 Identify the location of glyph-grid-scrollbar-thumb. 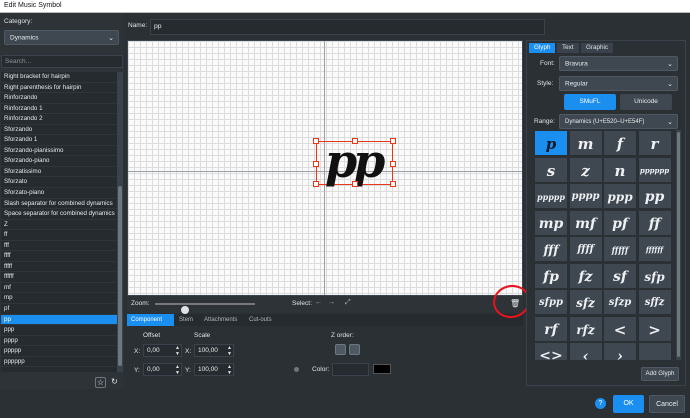
(678, 244).